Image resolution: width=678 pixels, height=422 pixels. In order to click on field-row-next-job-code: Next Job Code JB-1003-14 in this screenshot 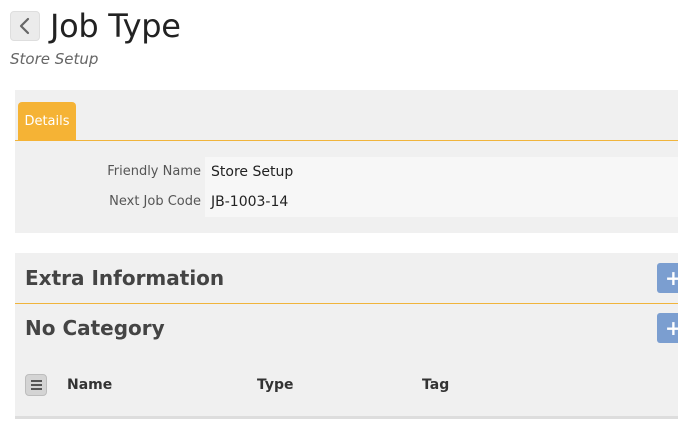, I will do `click(346, 202)`.